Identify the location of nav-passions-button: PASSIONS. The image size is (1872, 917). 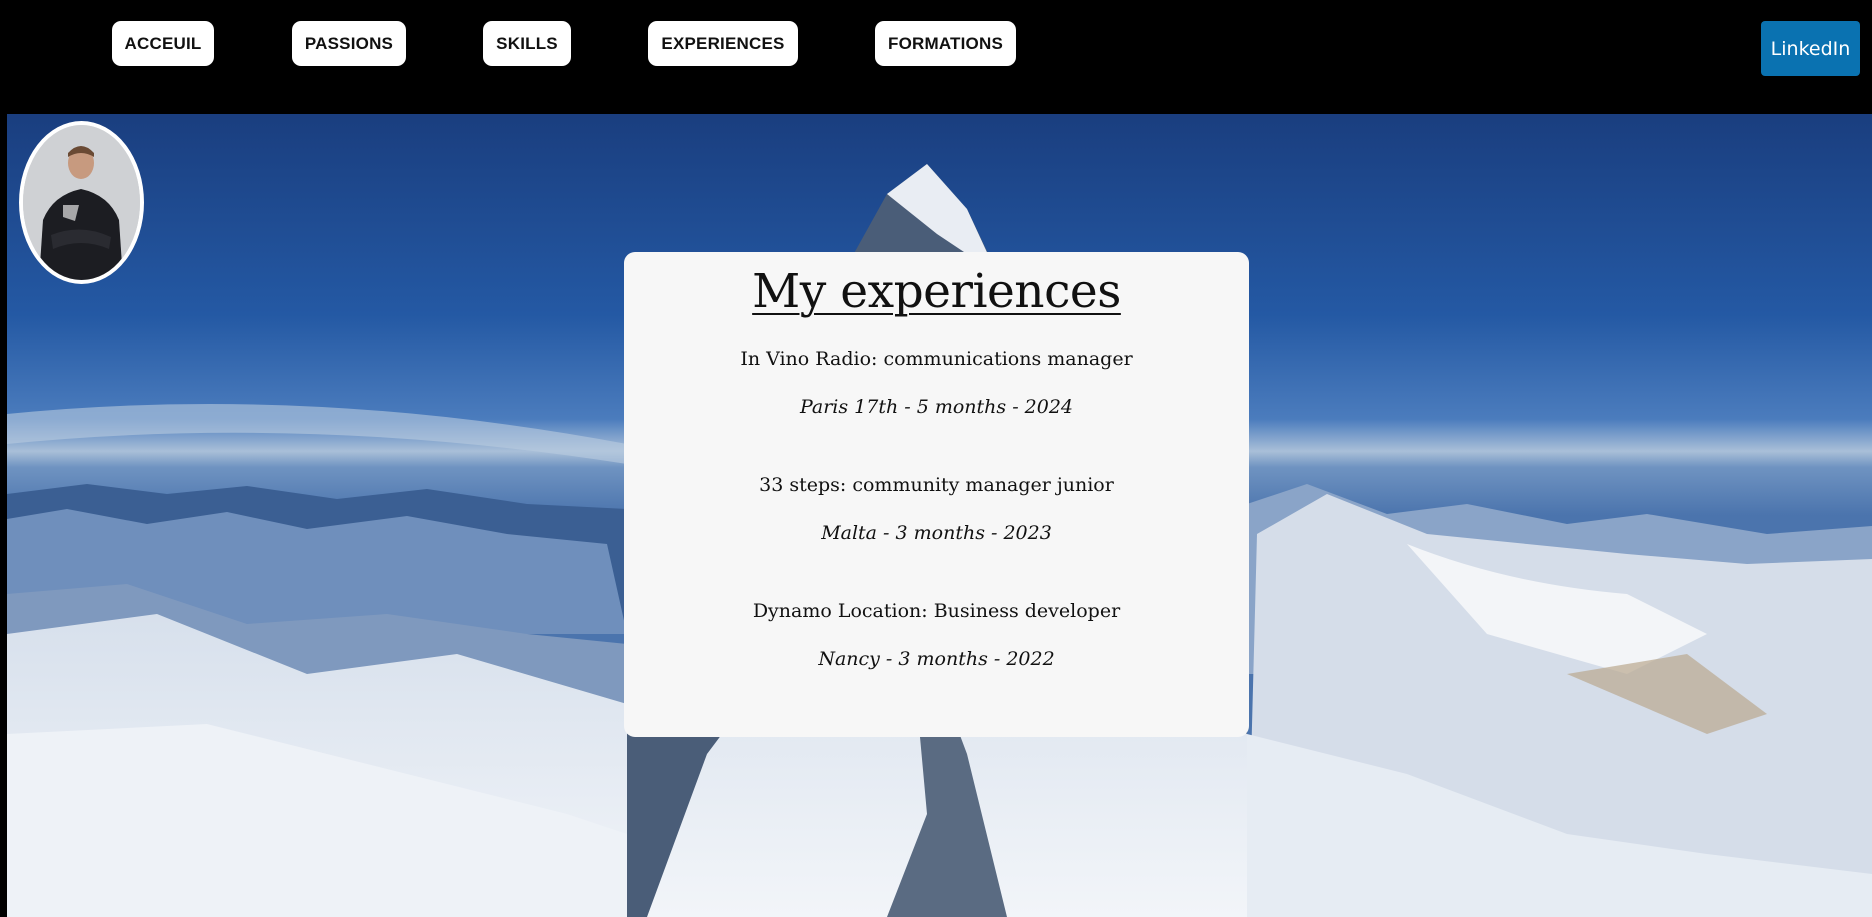
(349, 43).